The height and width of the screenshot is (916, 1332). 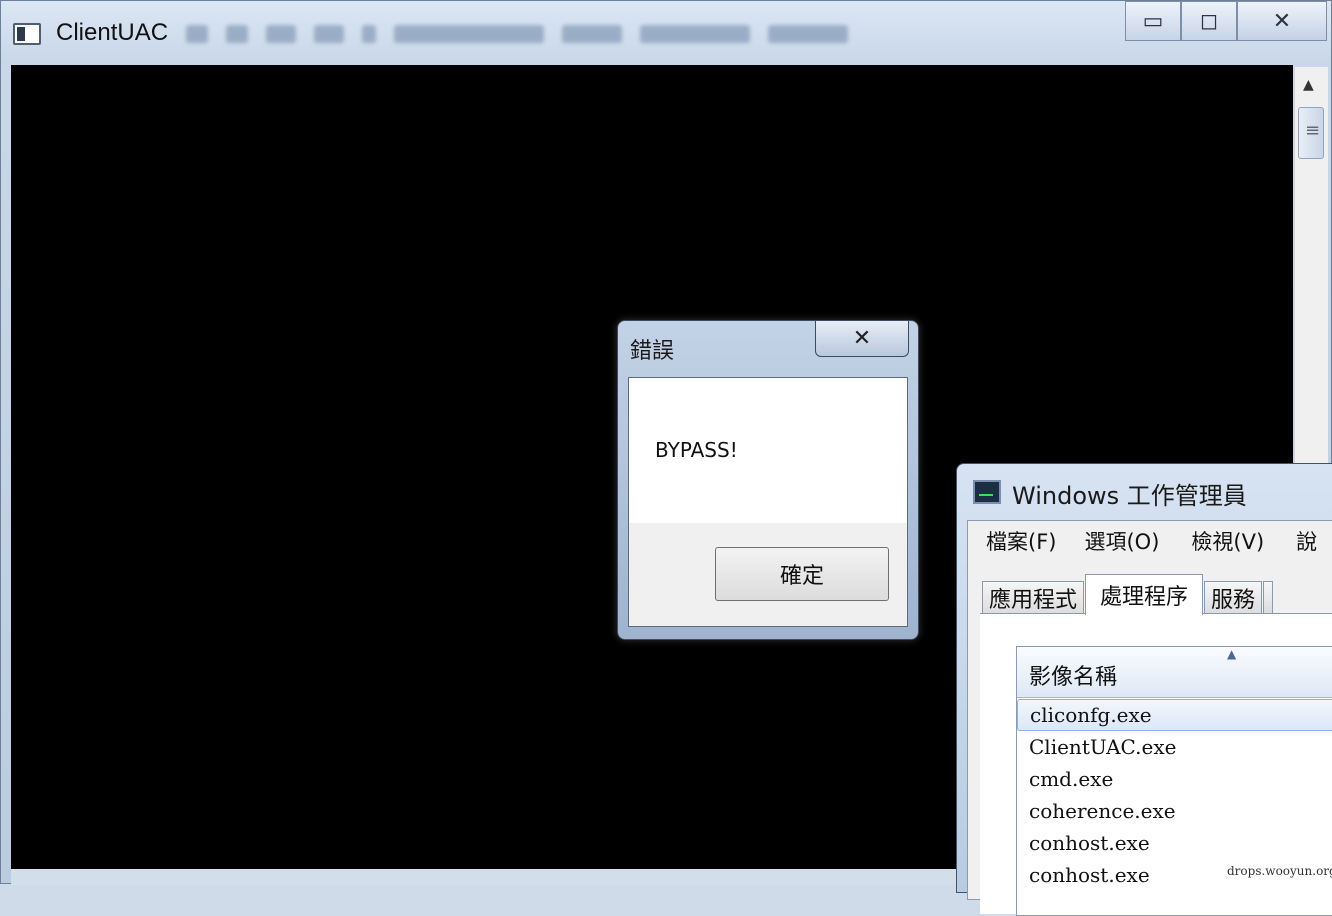 I want to click on process-row: conhost.exe, so click(x=1174, y=843).